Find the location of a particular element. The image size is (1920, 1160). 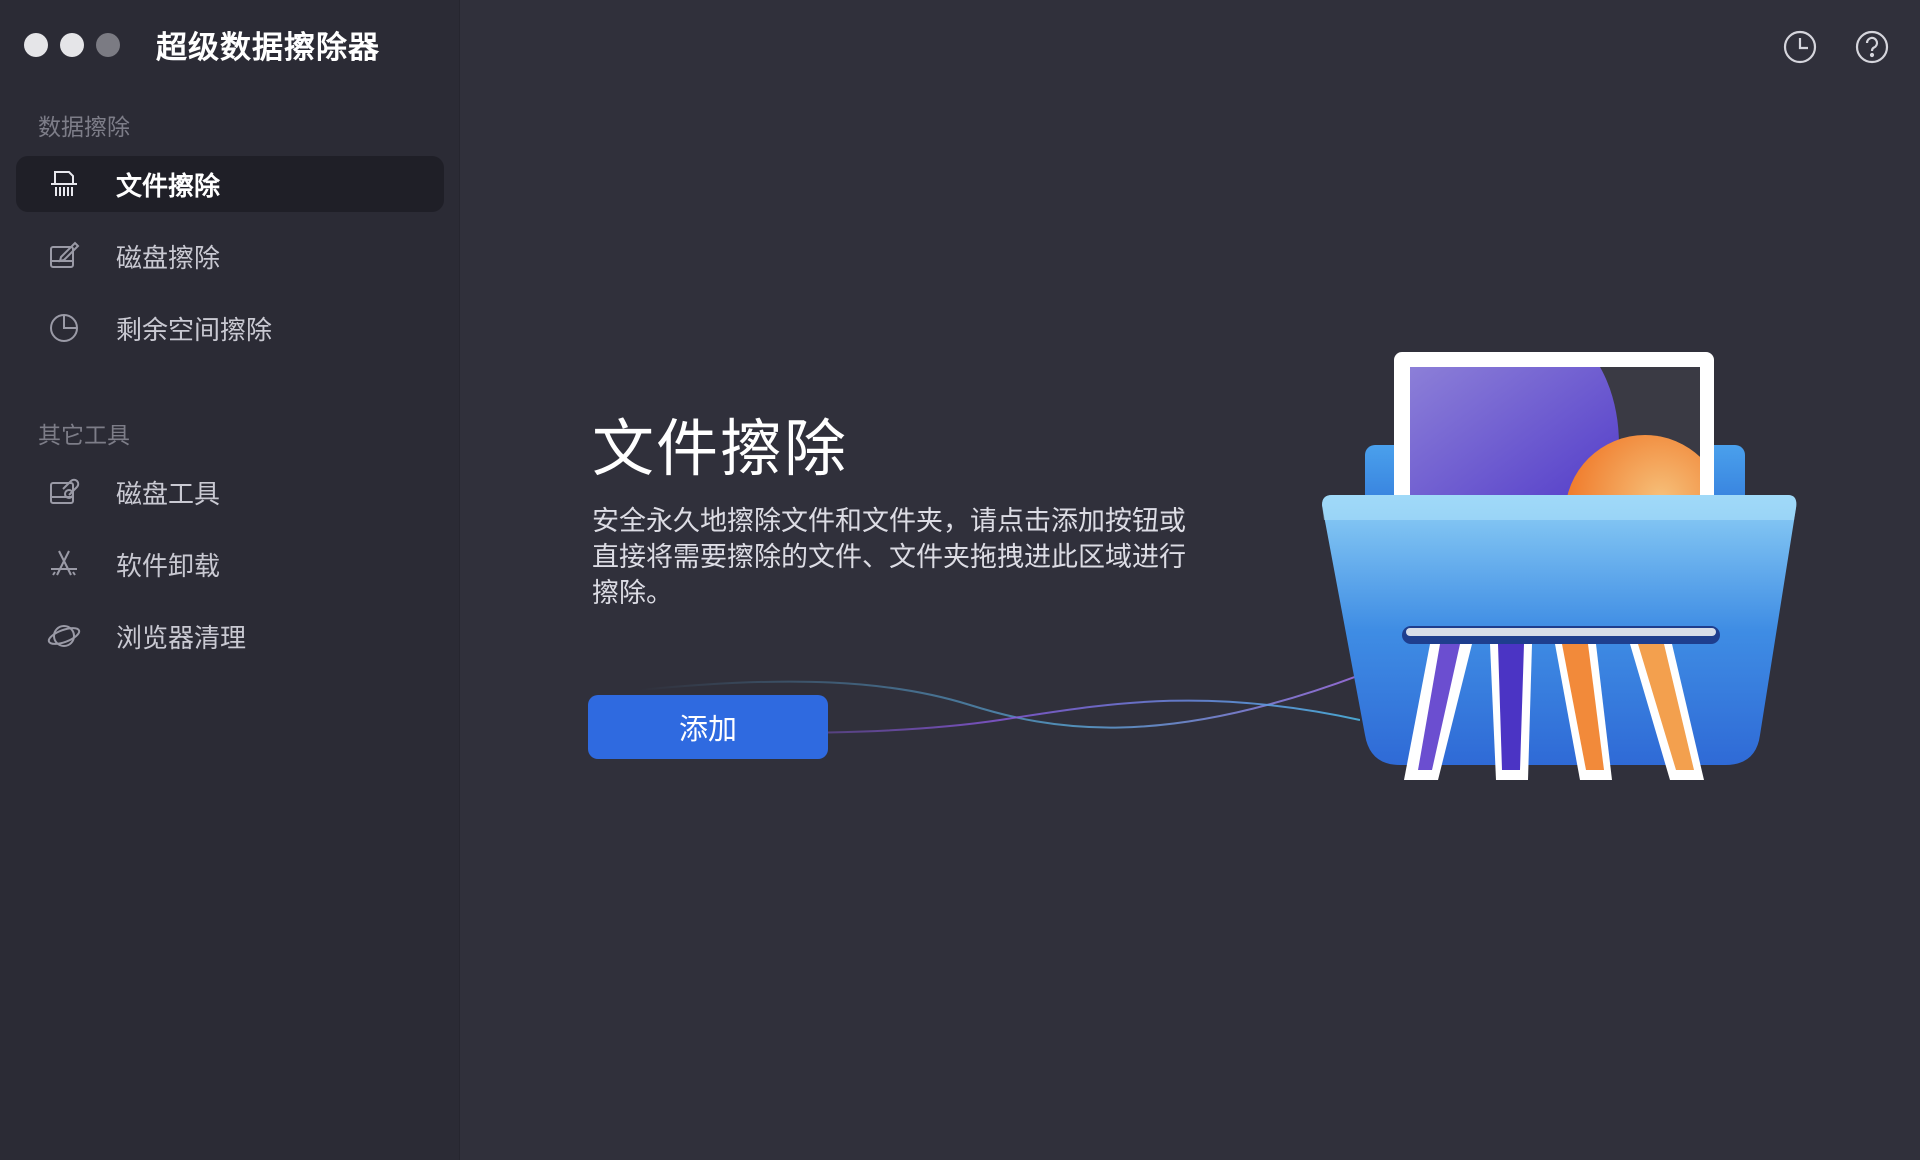

section-title-other-tools: 其它工具 is located at coordinates (84, 436).